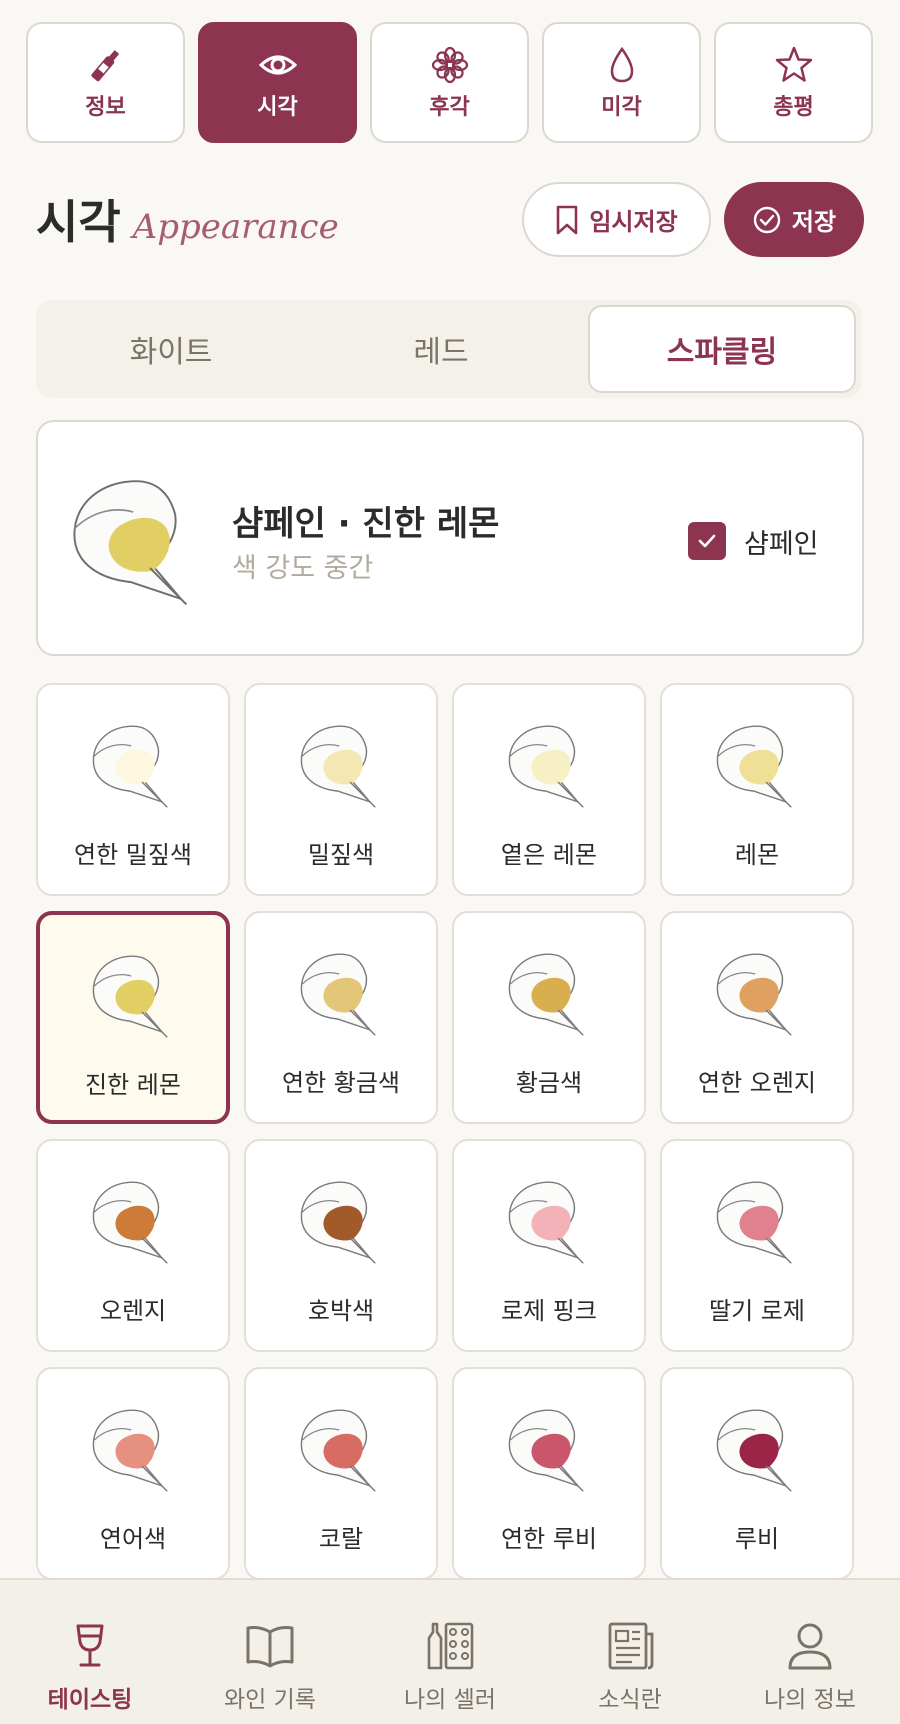 Image resolution: width=900 pixels, height=1724 pixels. I want to click on tab-nose: 후각, so click(449, 82).